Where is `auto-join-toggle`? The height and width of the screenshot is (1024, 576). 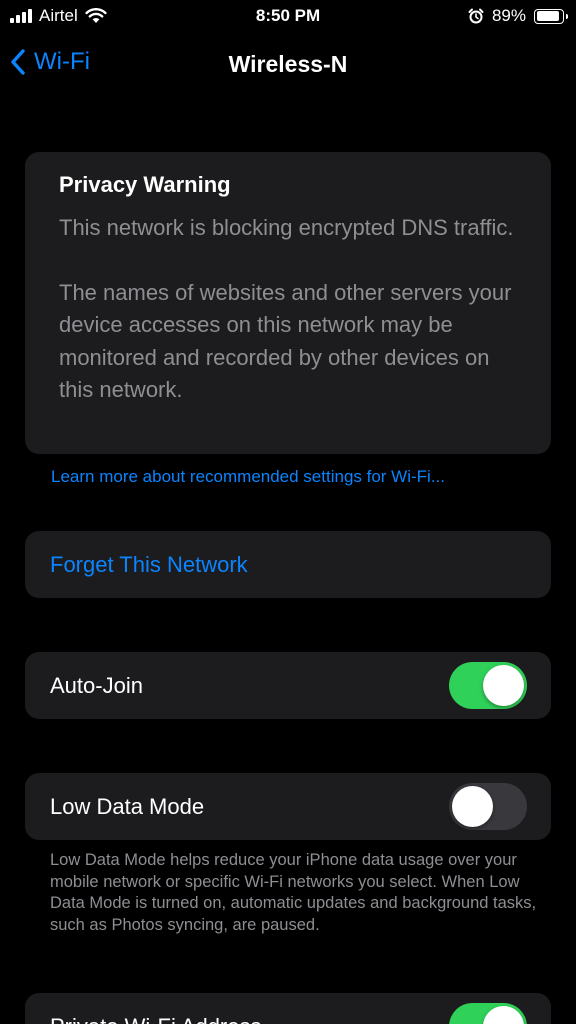
auto-join-toggle is located at coordinates (488, 685).